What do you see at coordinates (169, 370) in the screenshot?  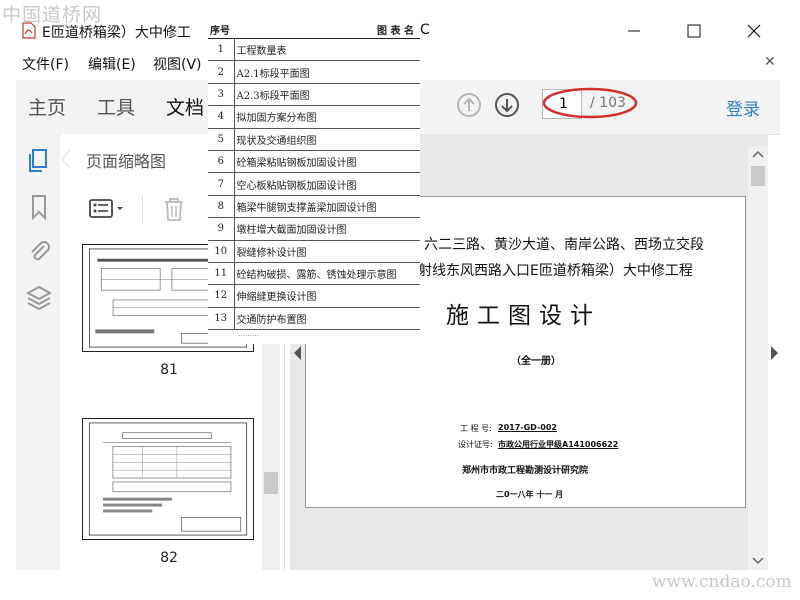 I see `thumbnail-page-number: 81` at bounding box center [169, 370].